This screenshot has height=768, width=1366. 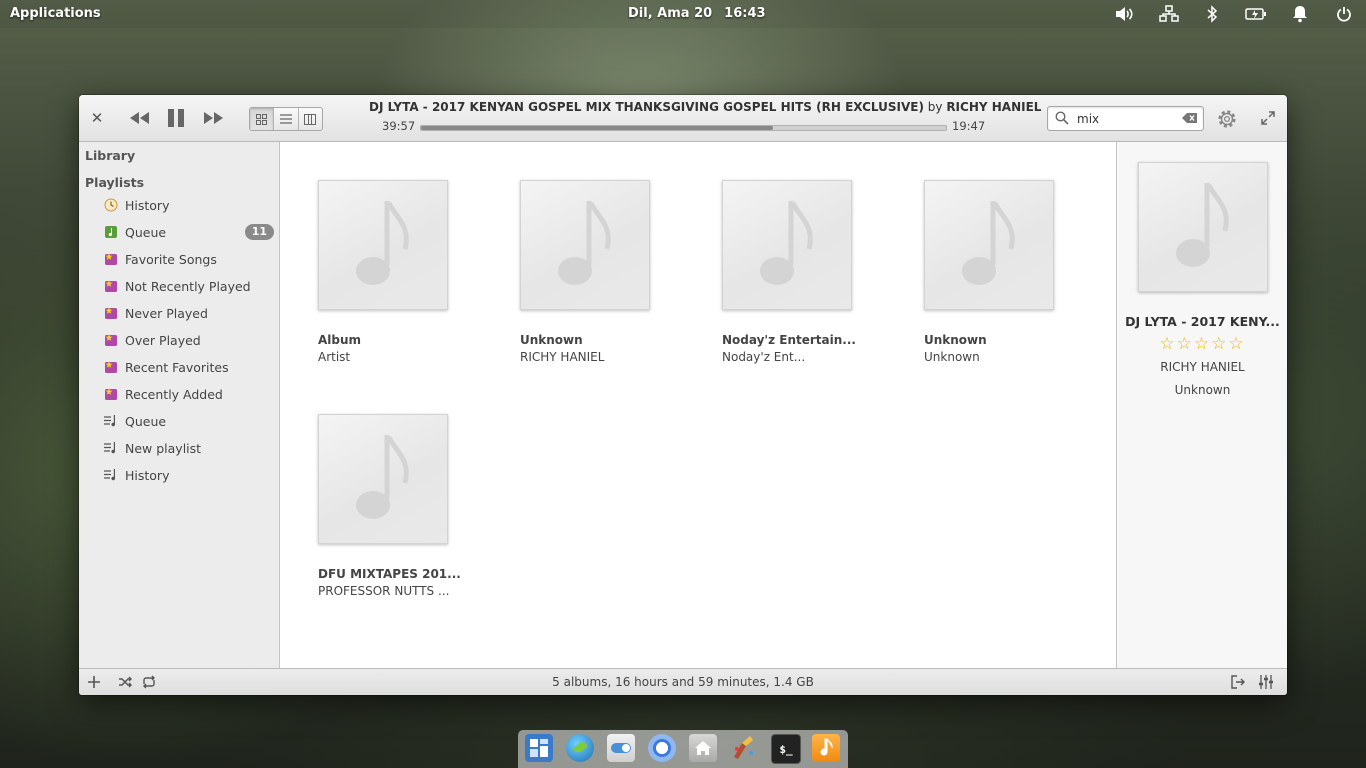 What do you see at coordinates (55, 13) in the screenshot?
I see `applications-menu: Applications` at bounding box center [55, 13].